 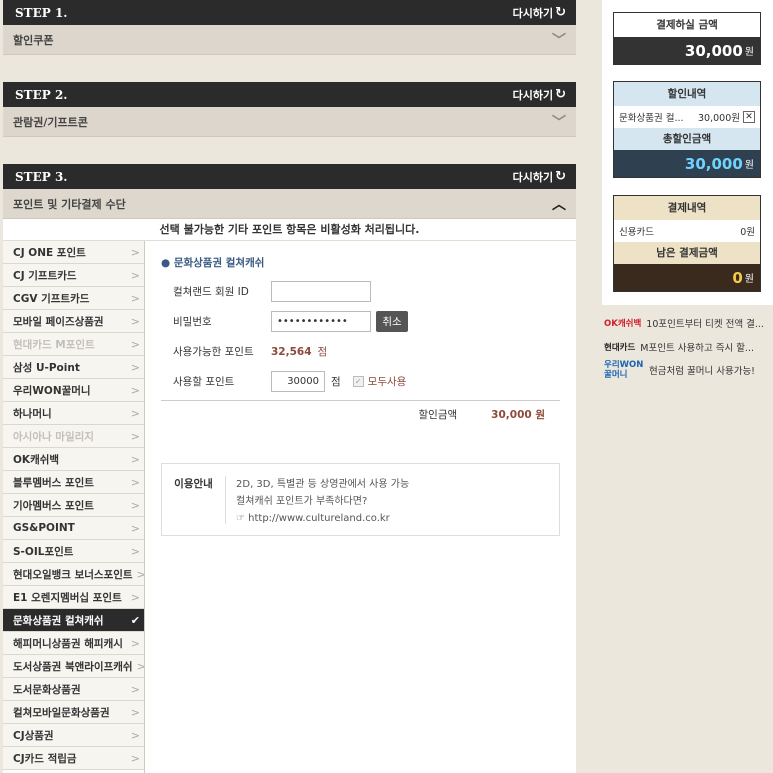 What do you see at coordinates (192, 322) in the screenshot?
I see `password-label: 비밀번호` at bounding box center [192, 322].